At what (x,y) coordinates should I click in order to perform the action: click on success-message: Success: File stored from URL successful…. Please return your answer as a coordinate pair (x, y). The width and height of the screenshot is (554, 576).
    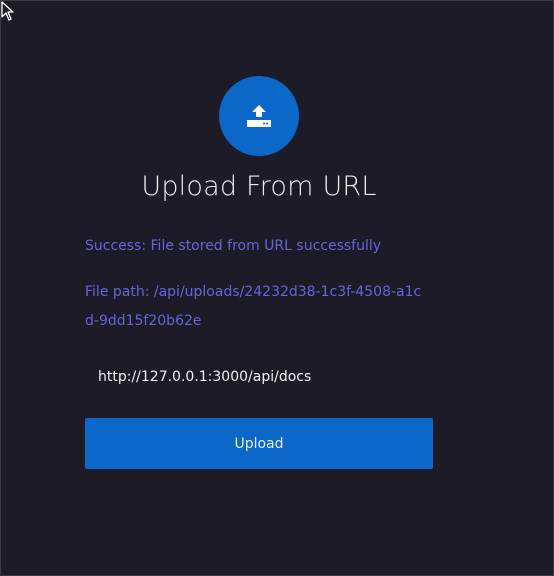
    Looking at the image, I should click on (233, 246).